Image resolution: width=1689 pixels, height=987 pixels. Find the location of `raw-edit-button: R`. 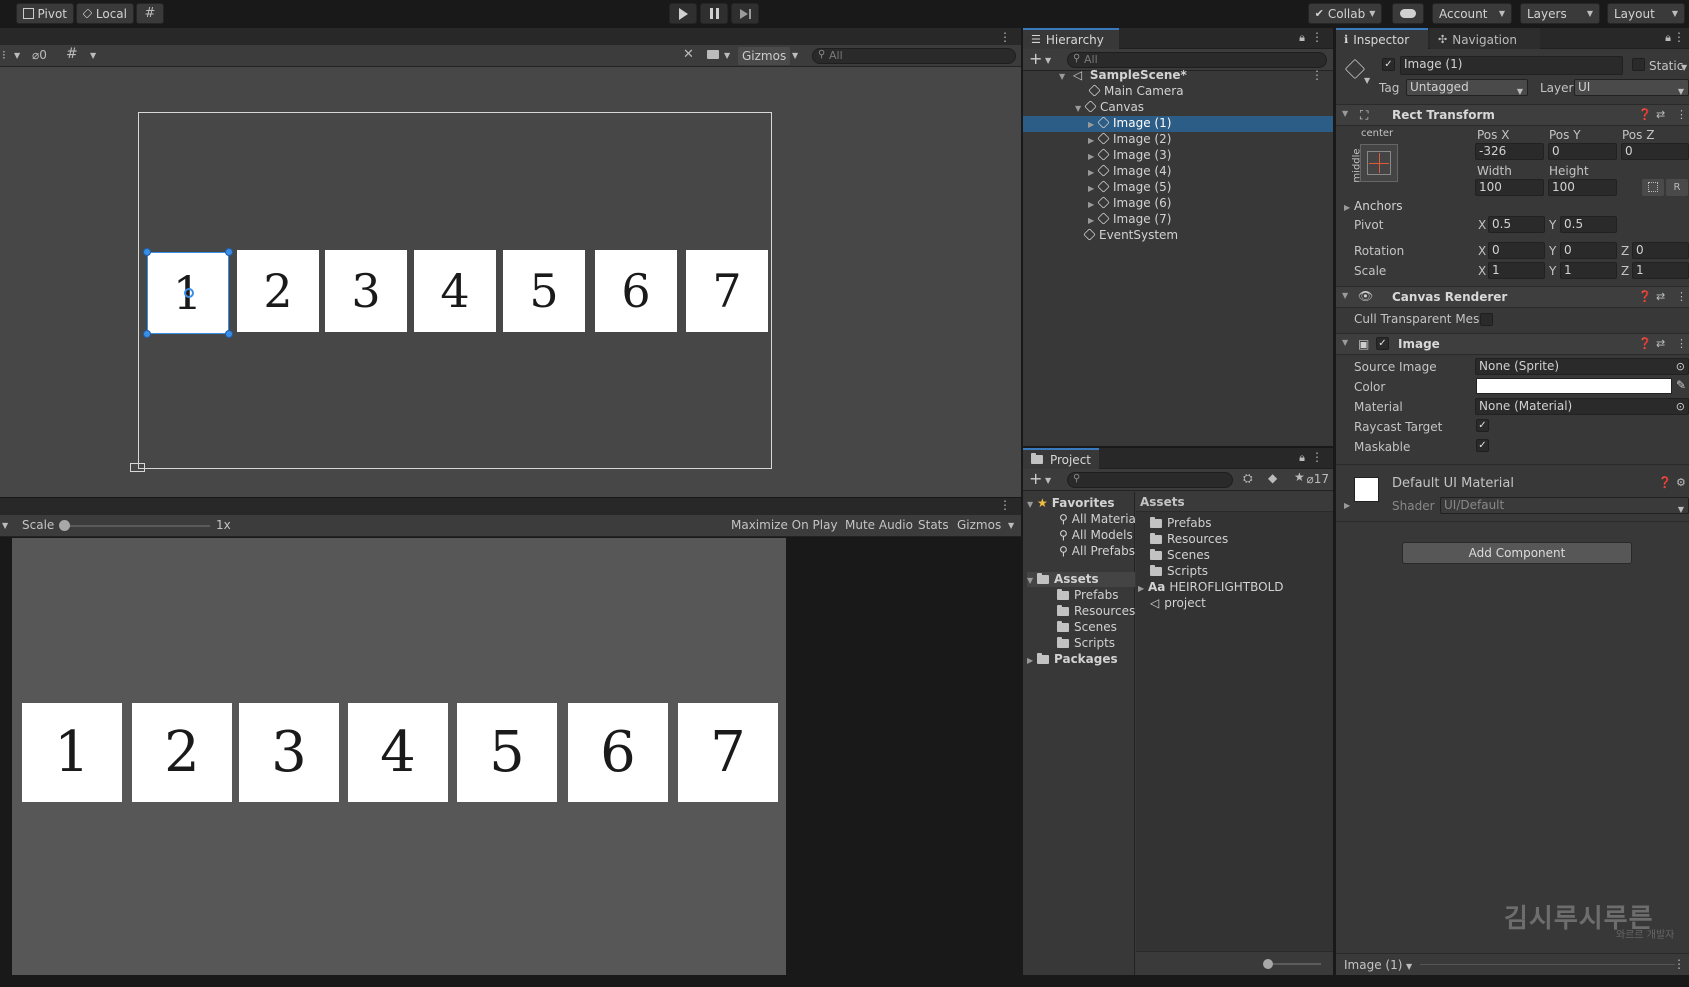

raw-edit-button: R is located at coordinates (1677, 187).